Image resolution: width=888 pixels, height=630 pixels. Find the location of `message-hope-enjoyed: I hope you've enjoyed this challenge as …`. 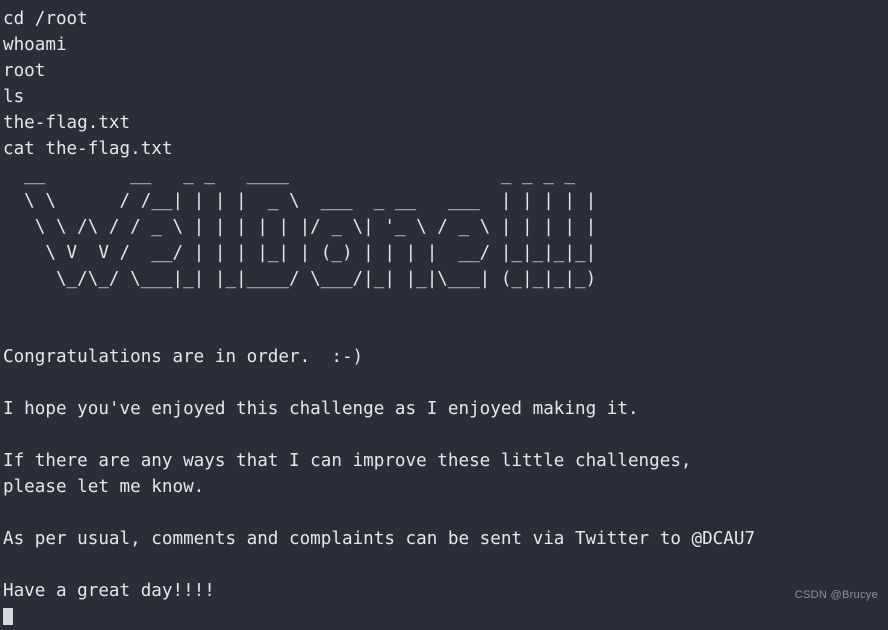

message-hope-enjoyed: I hope you've enjoyed this challenge as … is located at coordinates (321, 409).